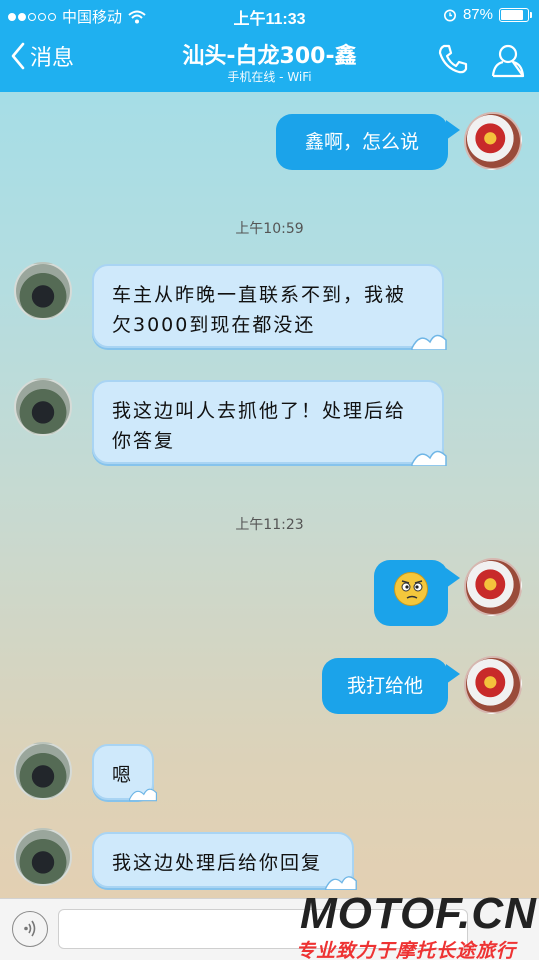  I want to click on phone-icon, so click(453, 59).